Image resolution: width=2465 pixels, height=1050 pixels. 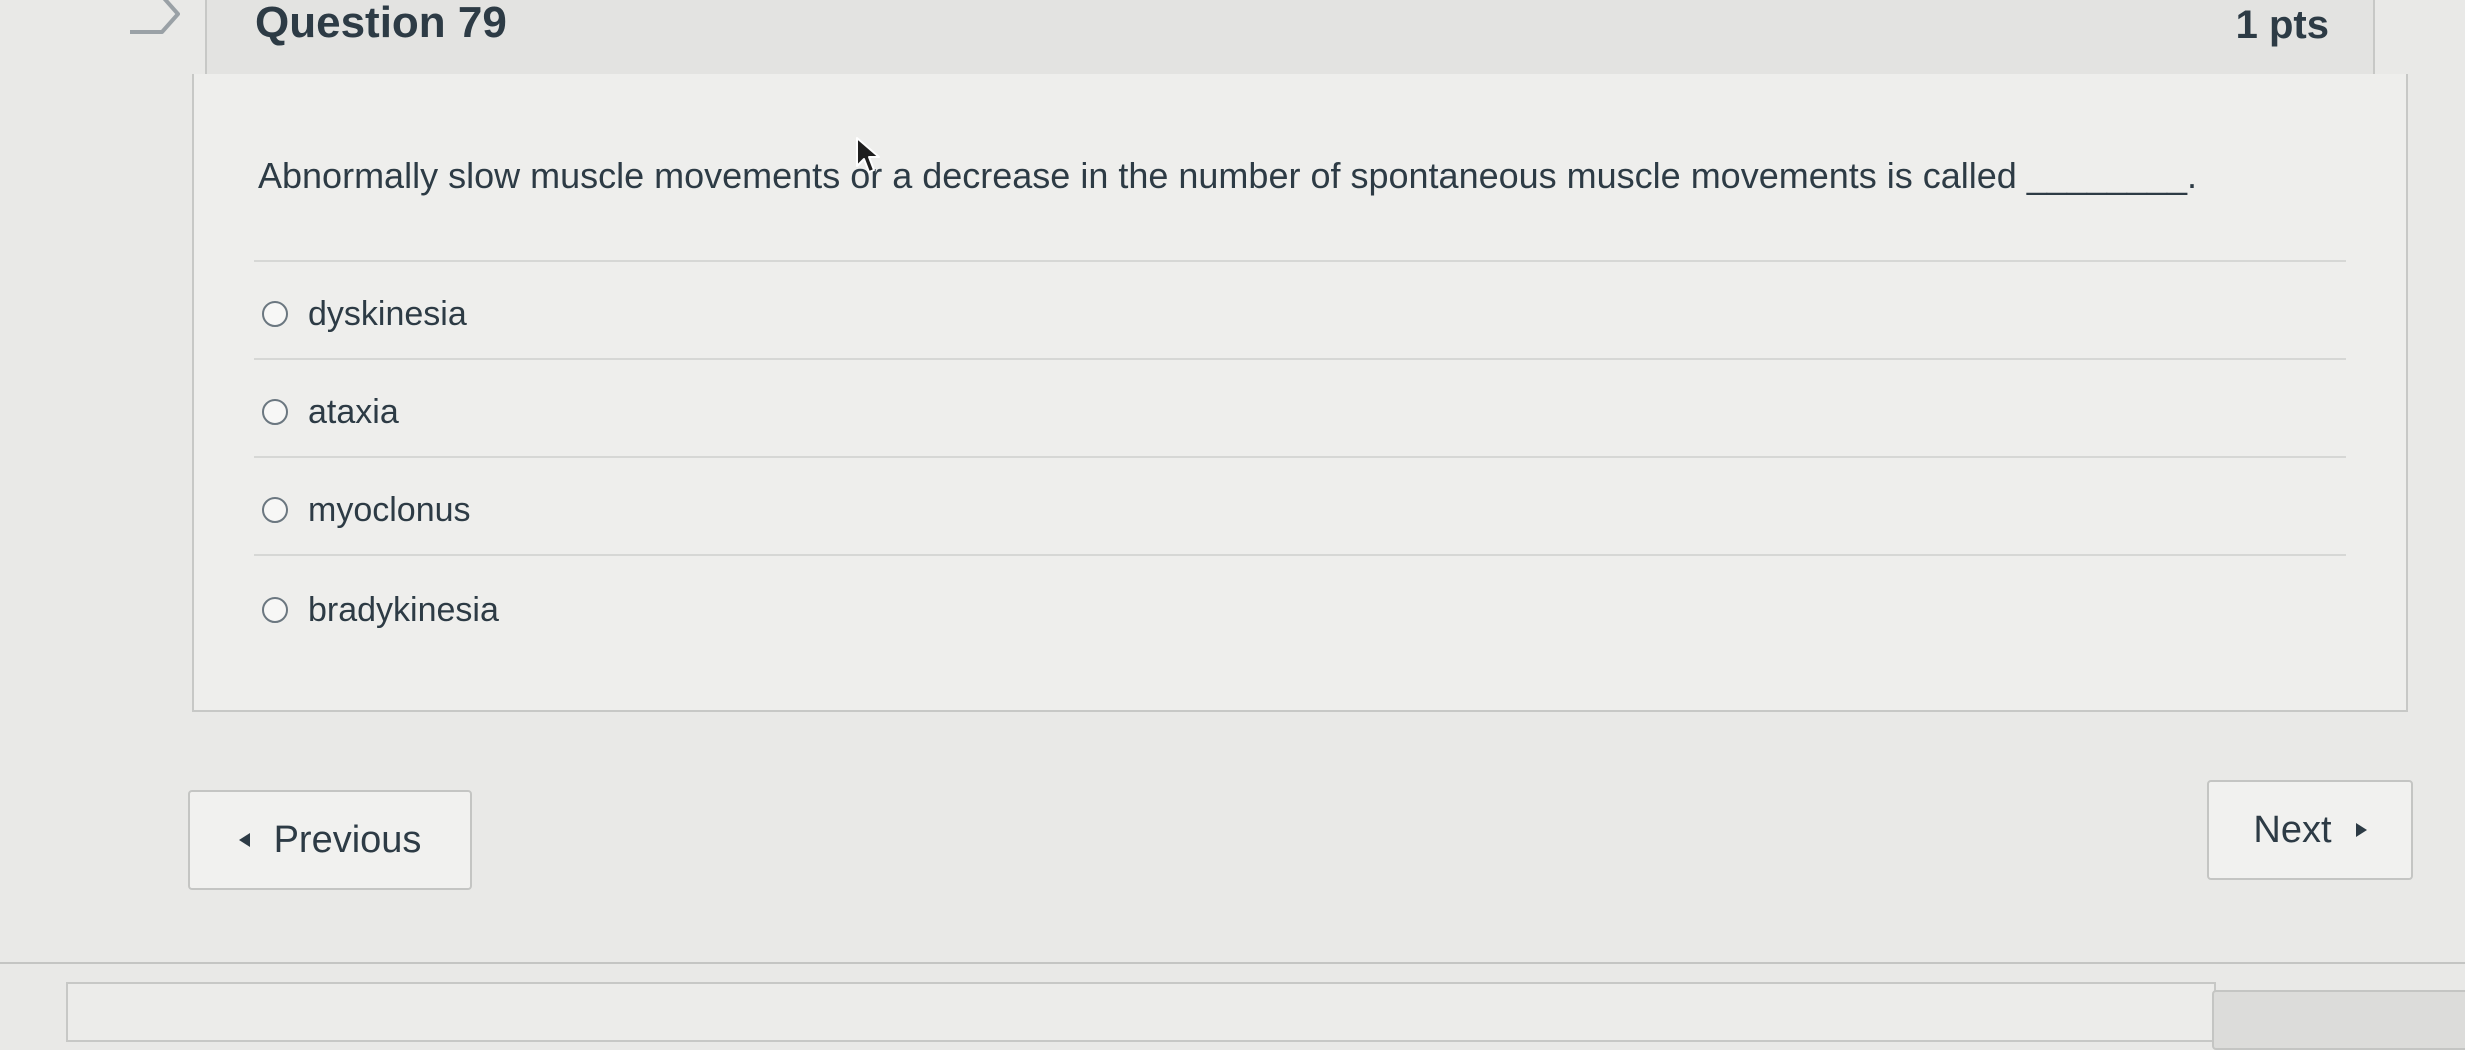 What do you see at coordinates (868, 156) in the screenshot?
I see `mouse-pointer-icon` at bounding box center [868, 156].